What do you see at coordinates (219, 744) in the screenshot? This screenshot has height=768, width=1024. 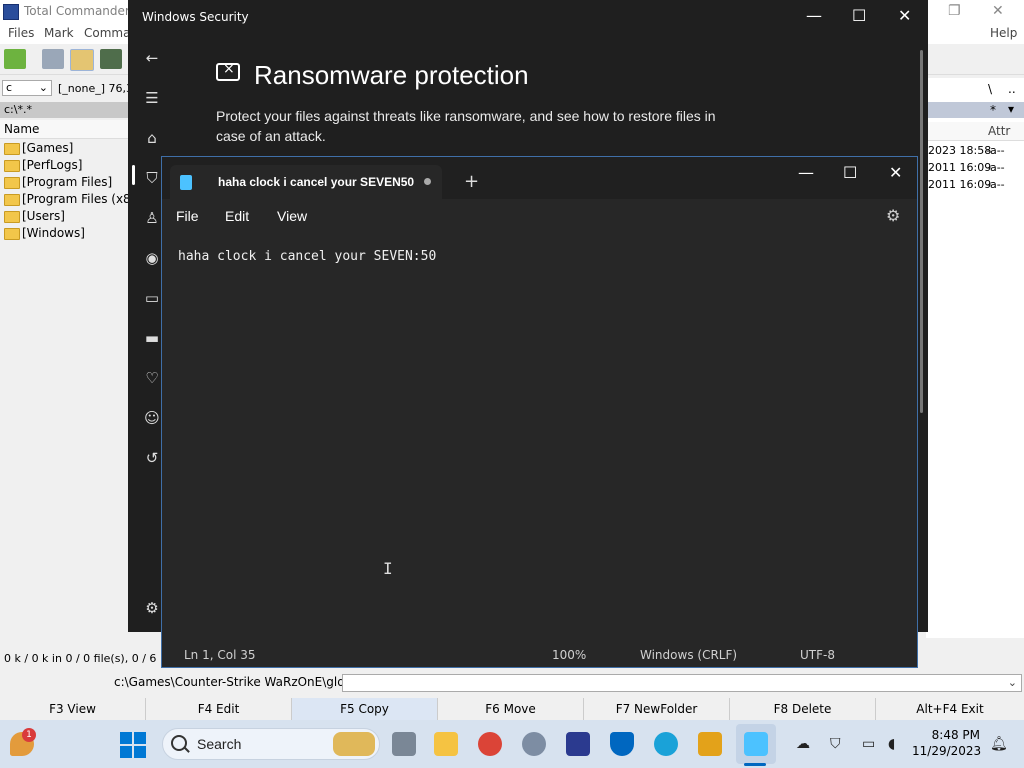 I see `search-label: Search` at bounding box center [219, 744].